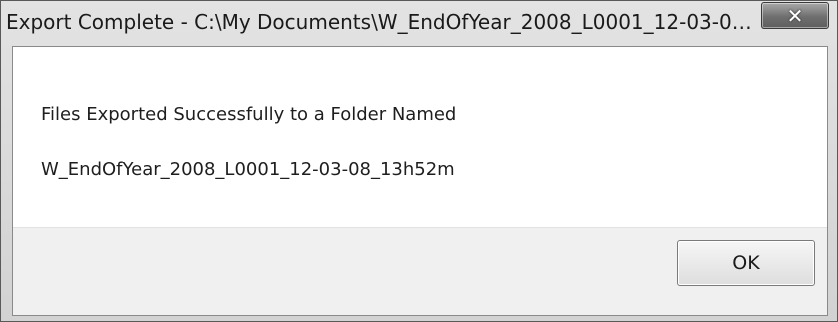  I want to click on close-button: ✕, so click(795, 15).